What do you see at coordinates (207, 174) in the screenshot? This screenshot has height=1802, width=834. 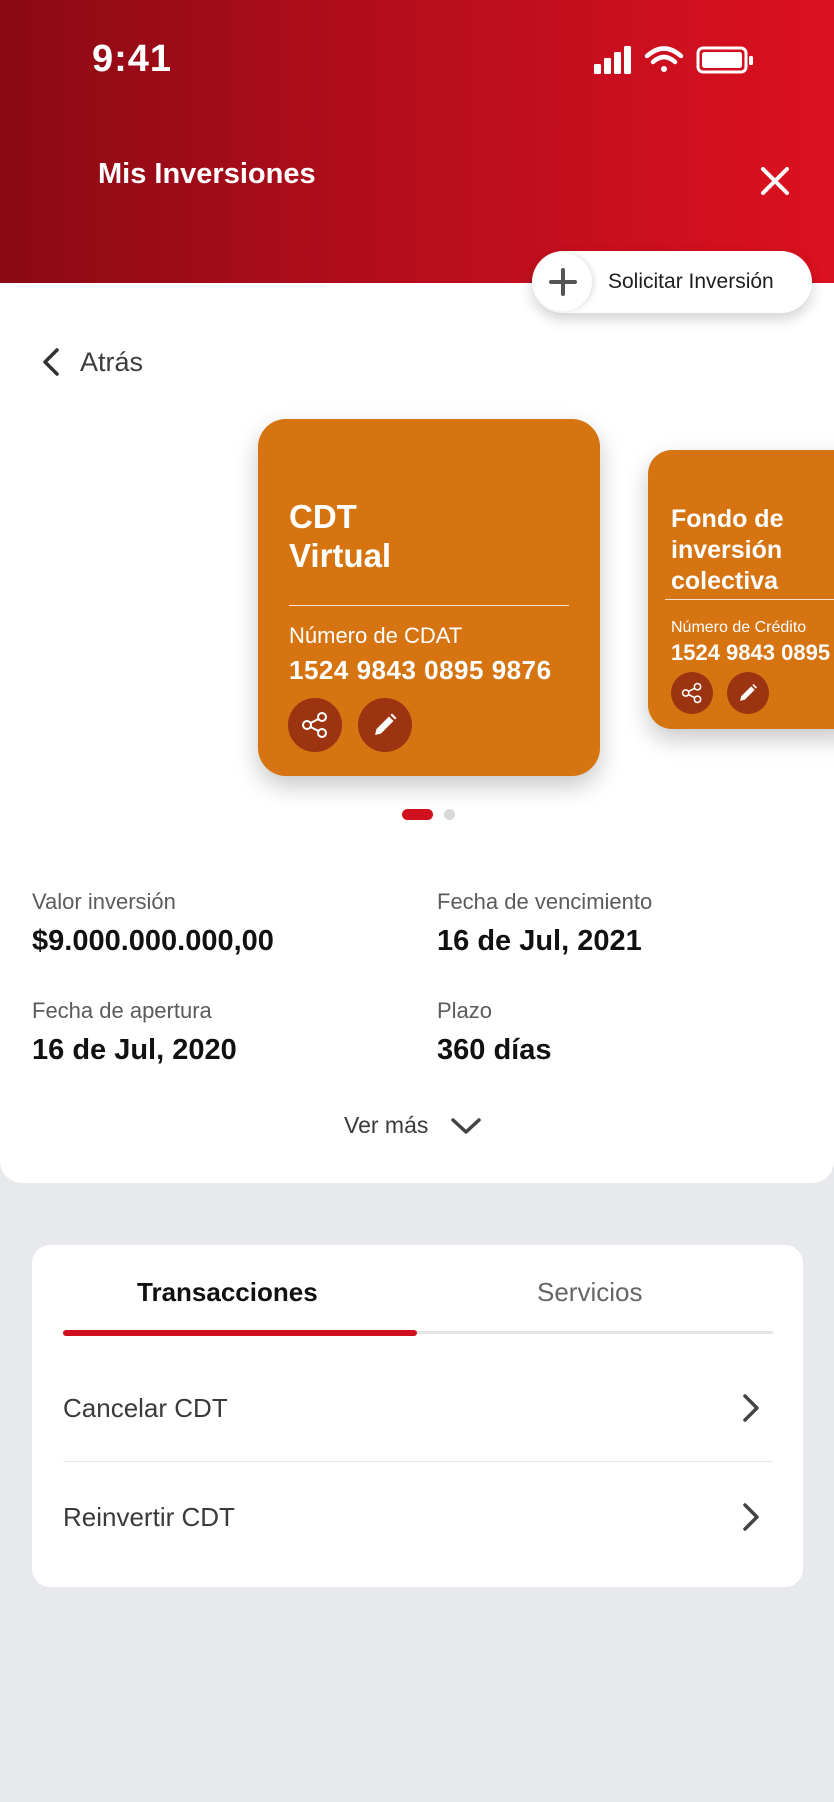 I see `page-title: Mis Inversiones` at bounding box center [207, 174].